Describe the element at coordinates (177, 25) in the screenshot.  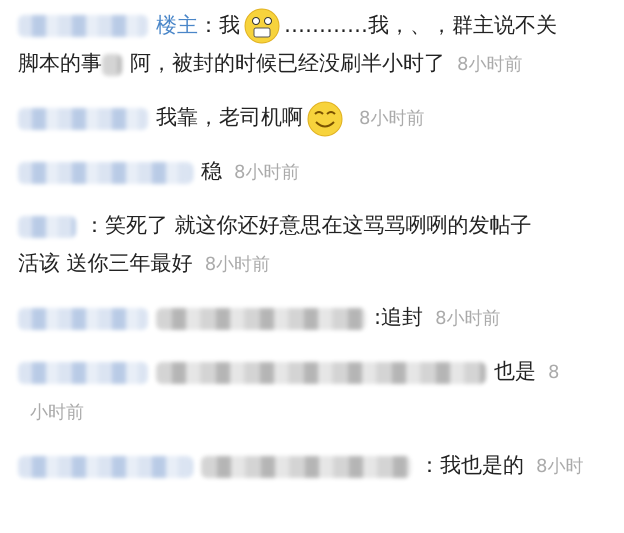
I see `author-label: 楼主` at that location.